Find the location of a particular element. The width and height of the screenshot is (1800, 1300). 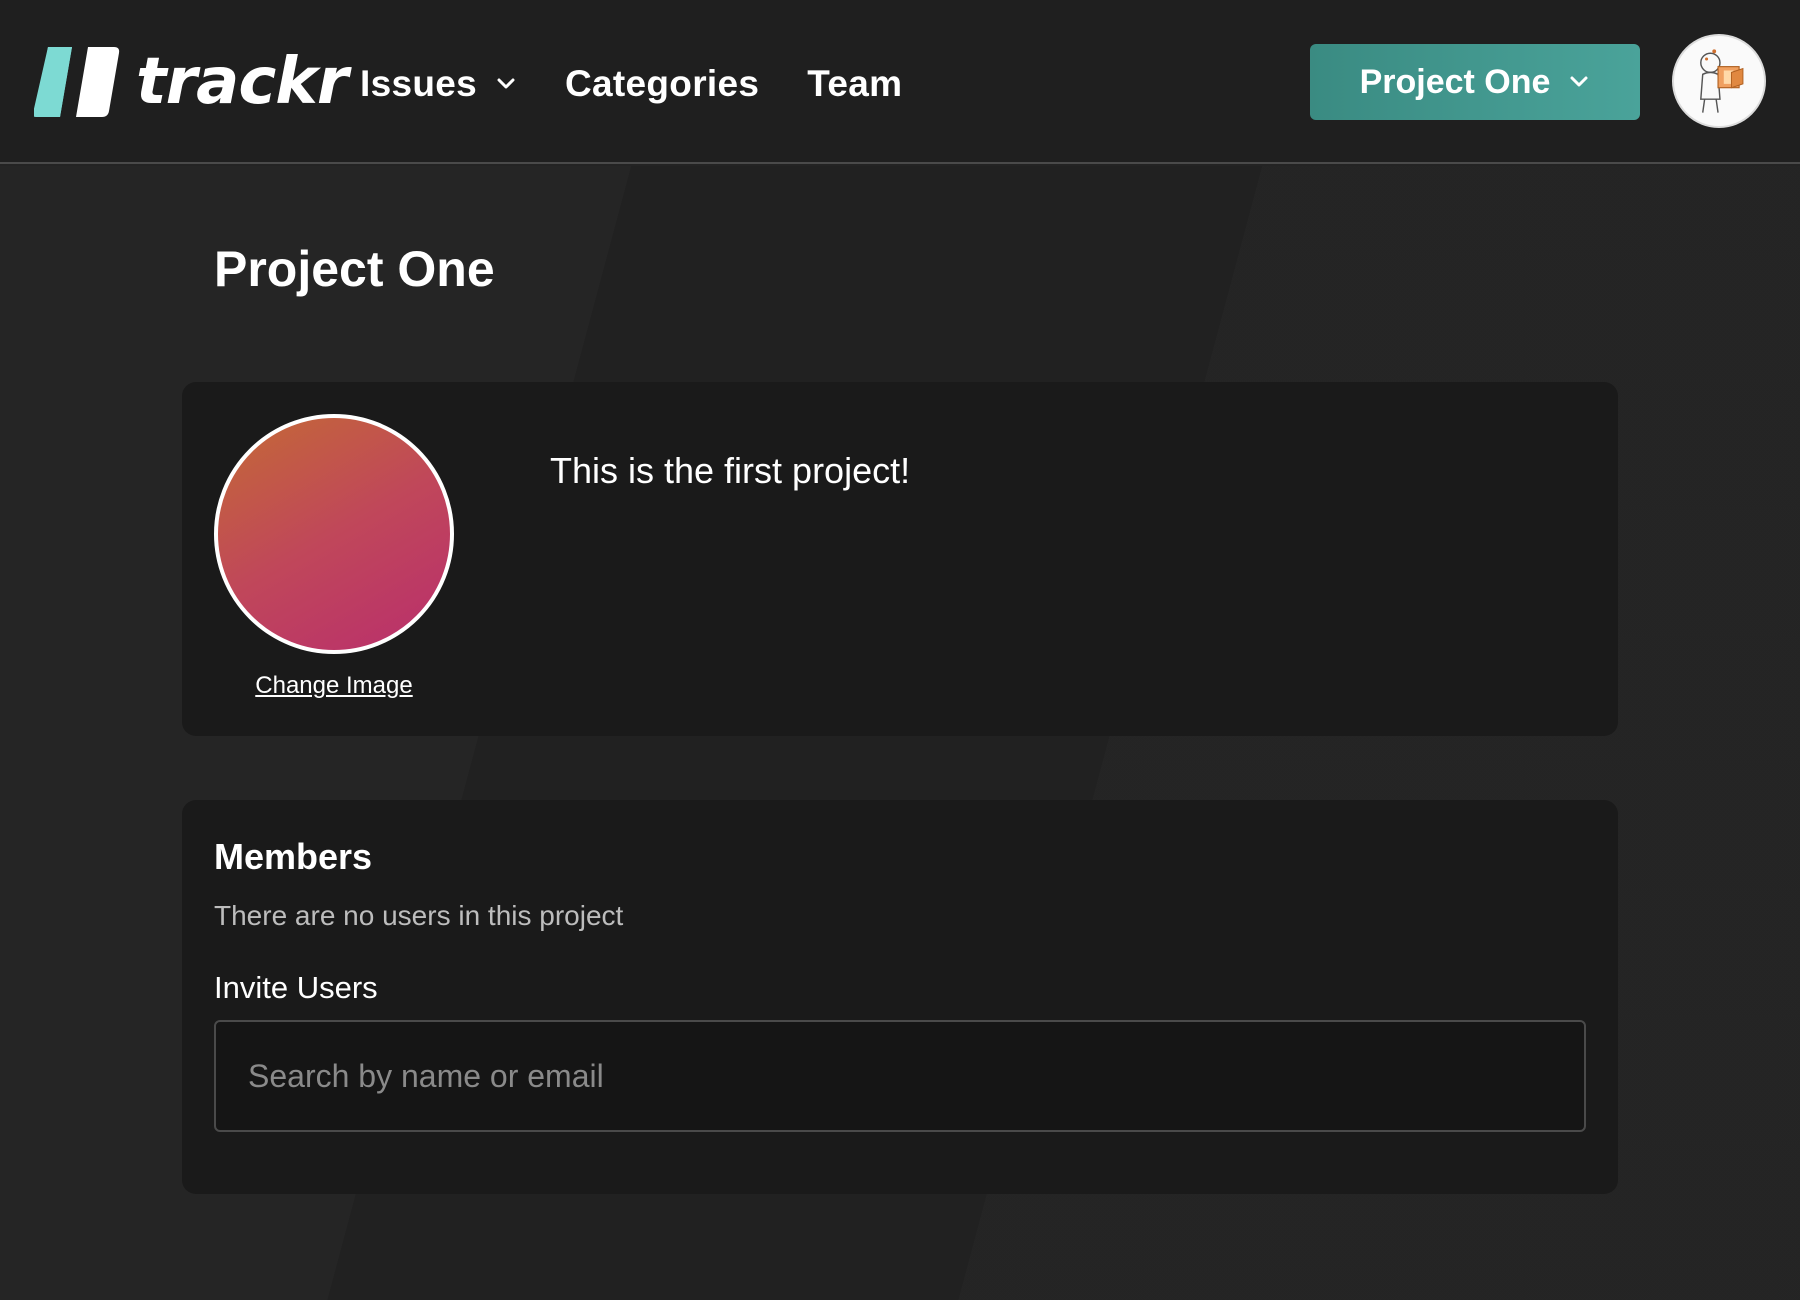

nav-categories: Categories is located at coordinates (662, 84).